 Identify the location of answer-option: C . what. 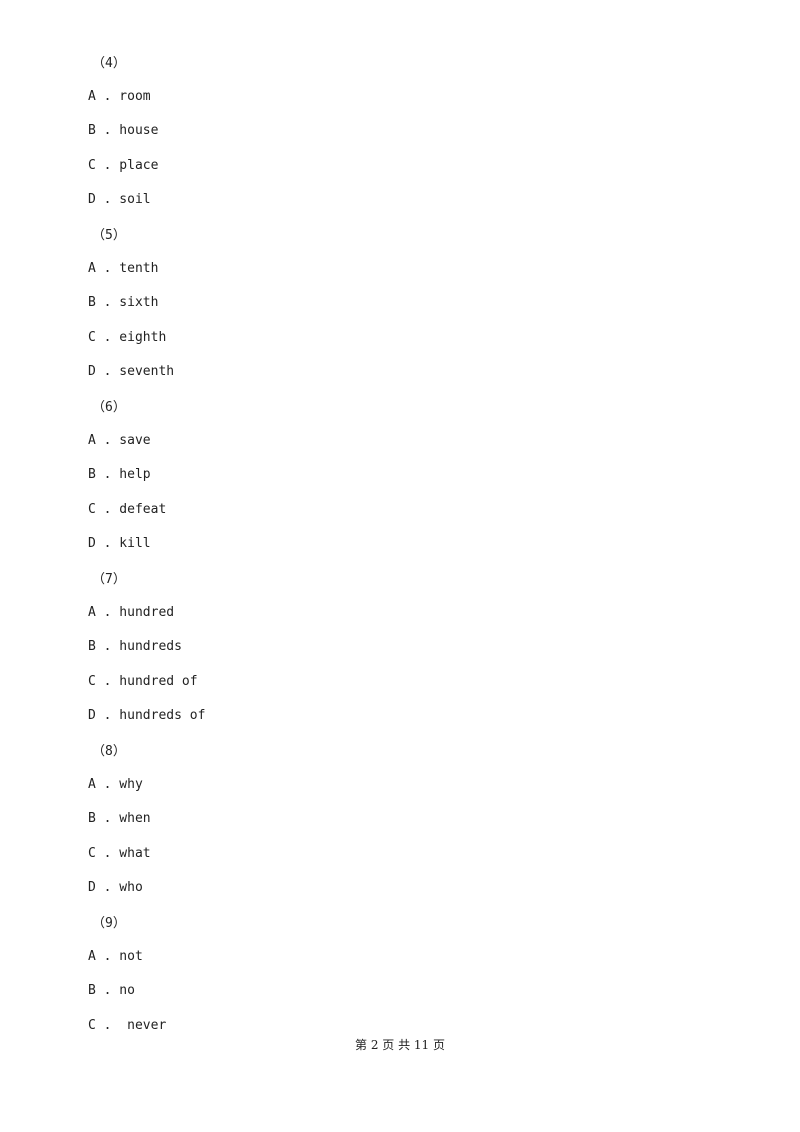
(119, 853).